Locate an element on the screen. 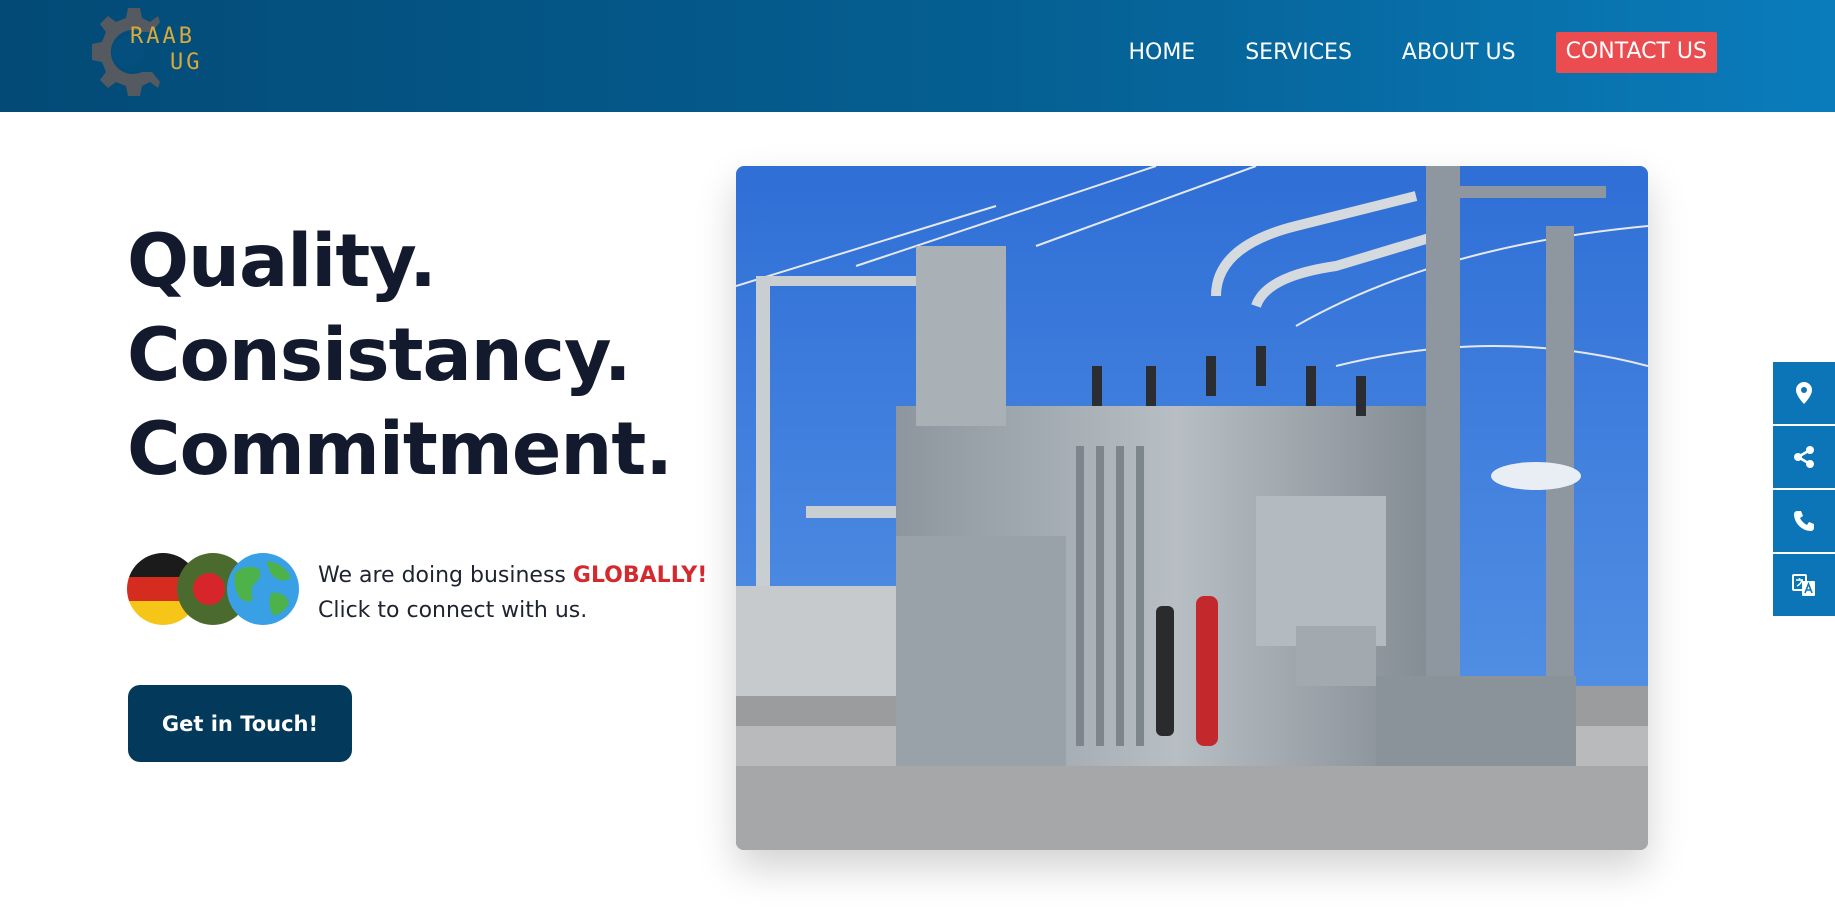 This screenshot has height=908, width=1835. location-pin-icon is located at coordinates (1804, 393).